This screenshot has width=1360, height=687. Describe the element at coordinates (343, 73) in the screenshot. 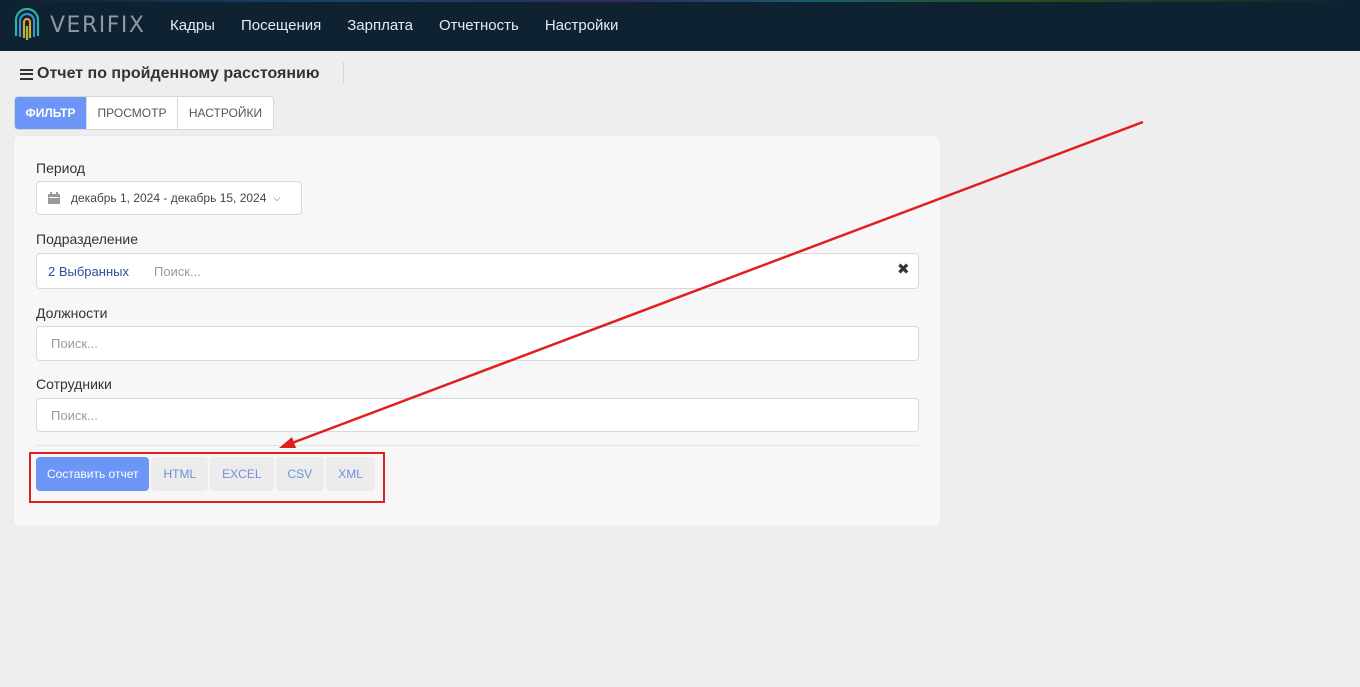

I see `header-divider` at that location.